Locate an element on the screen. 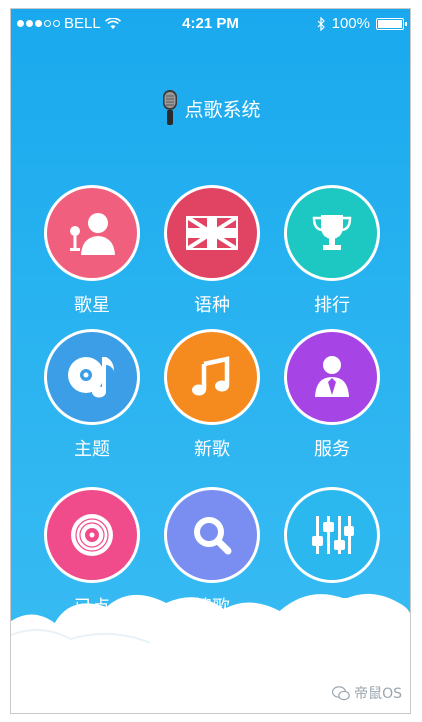 Image resolution: width=422 pixels, height=722 pixels. menu-label-new-songs: 新歌 is located at coordinates (212, 449).